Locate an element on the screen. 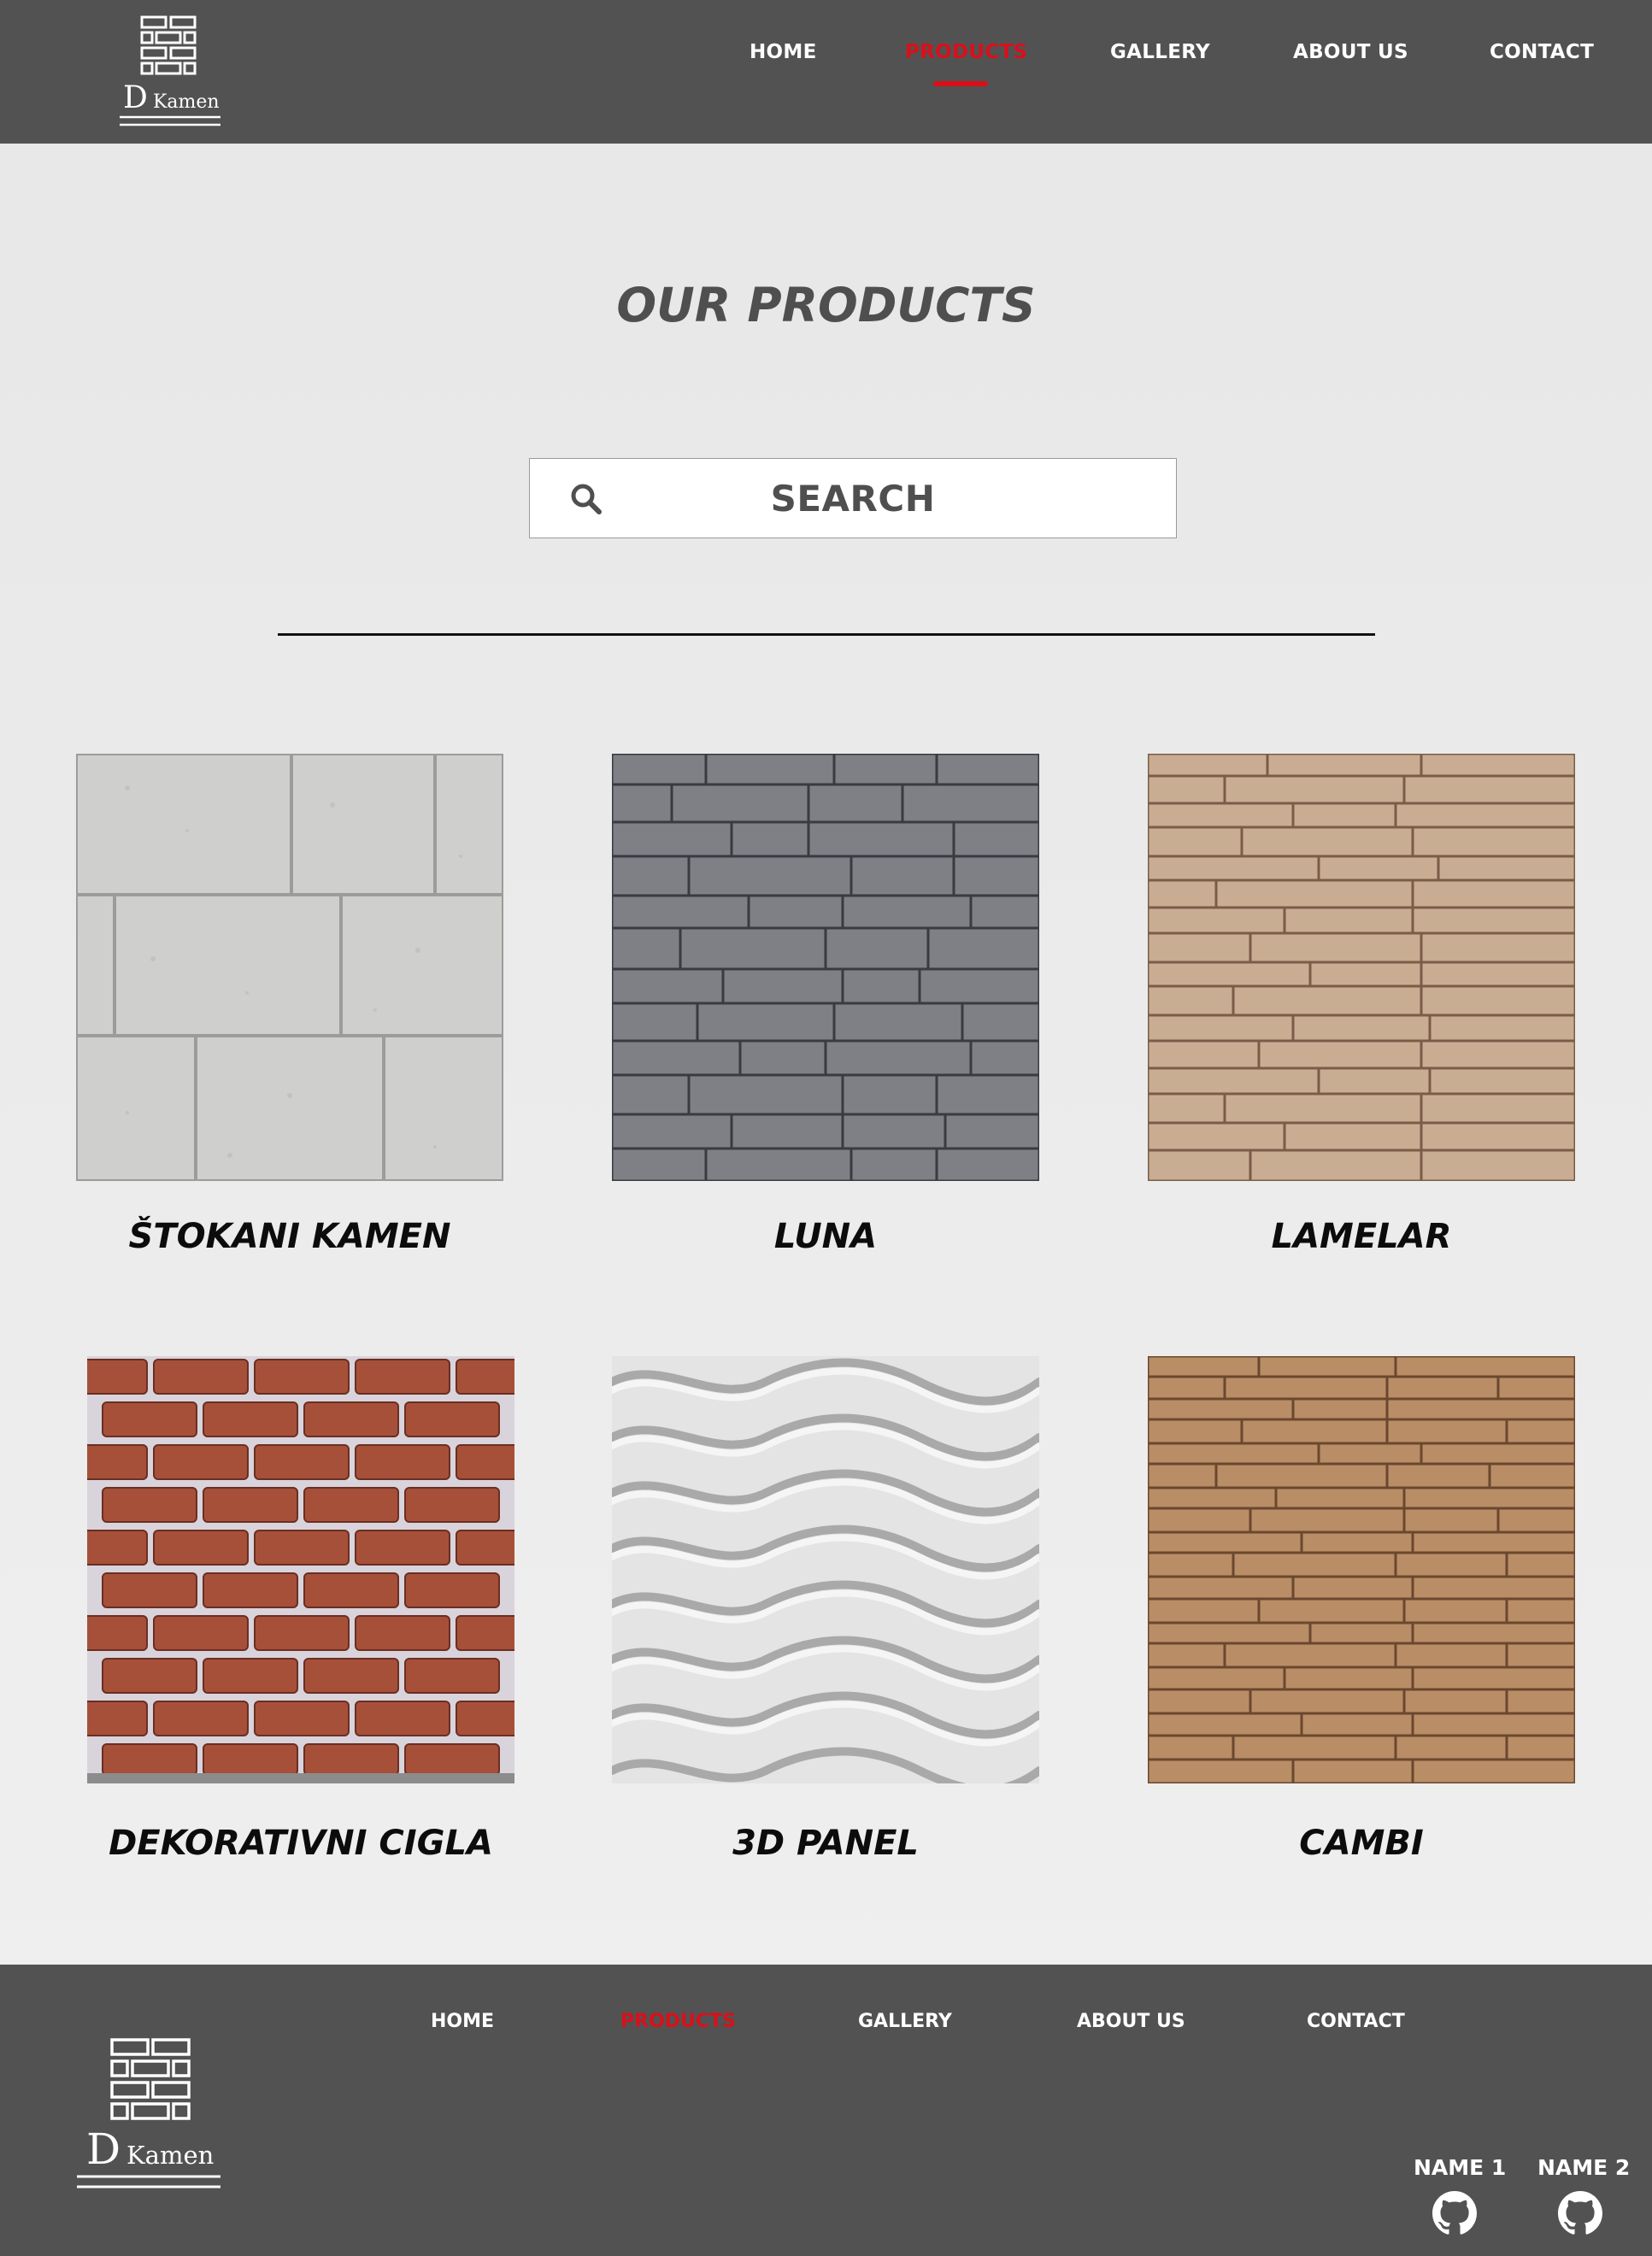 The height and width of the screenshot is (2256, 1652). nav-contact: CONTACT is located at coordinates (1542, 52).